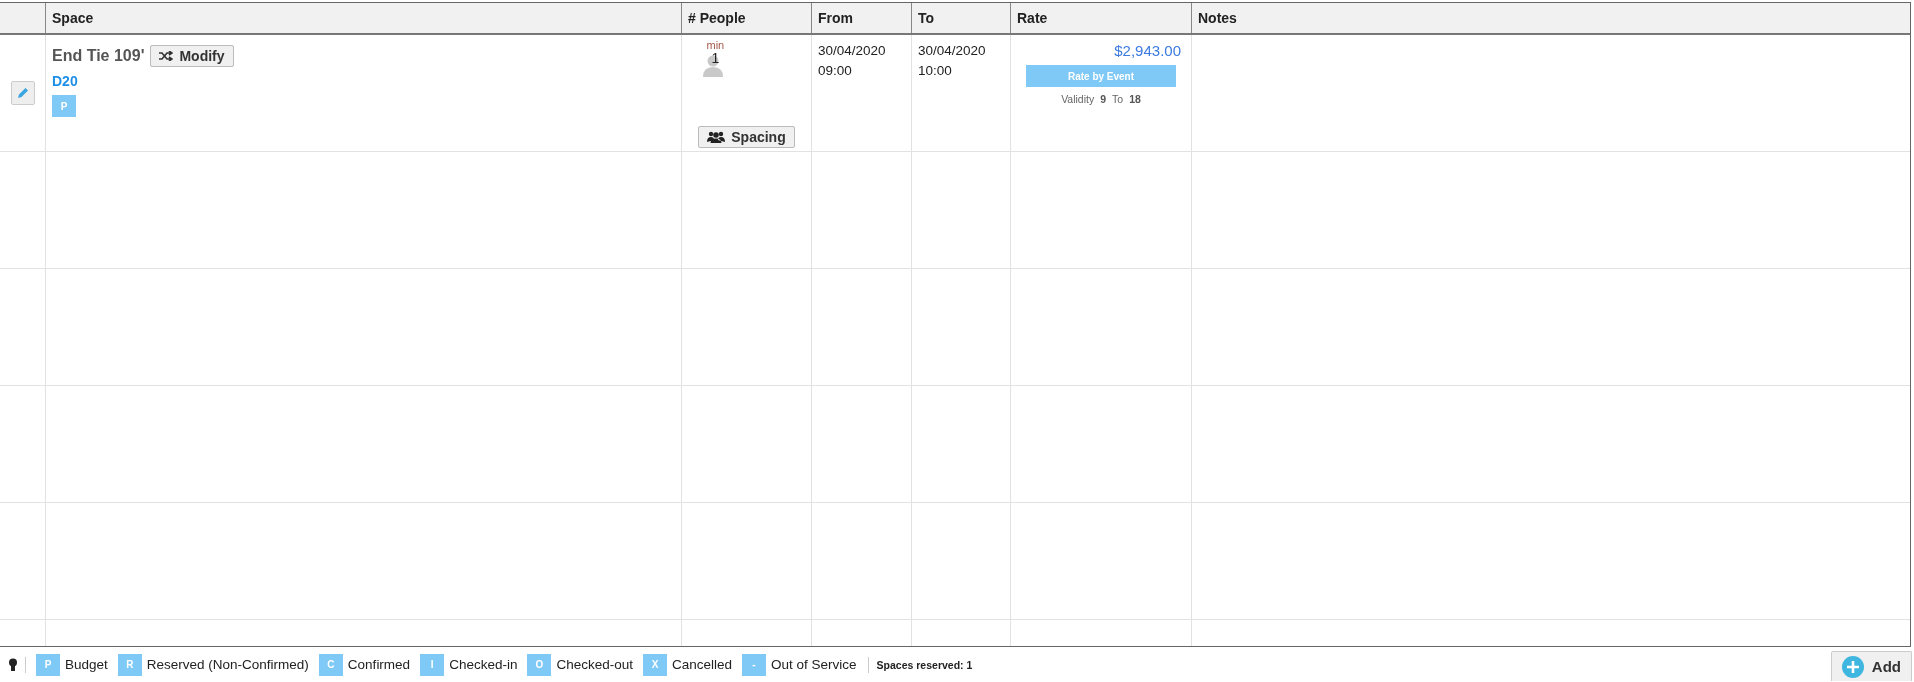 The width and height of the screenshot is (1914, 682). I want to click on column-header: To, so click(926, 18).